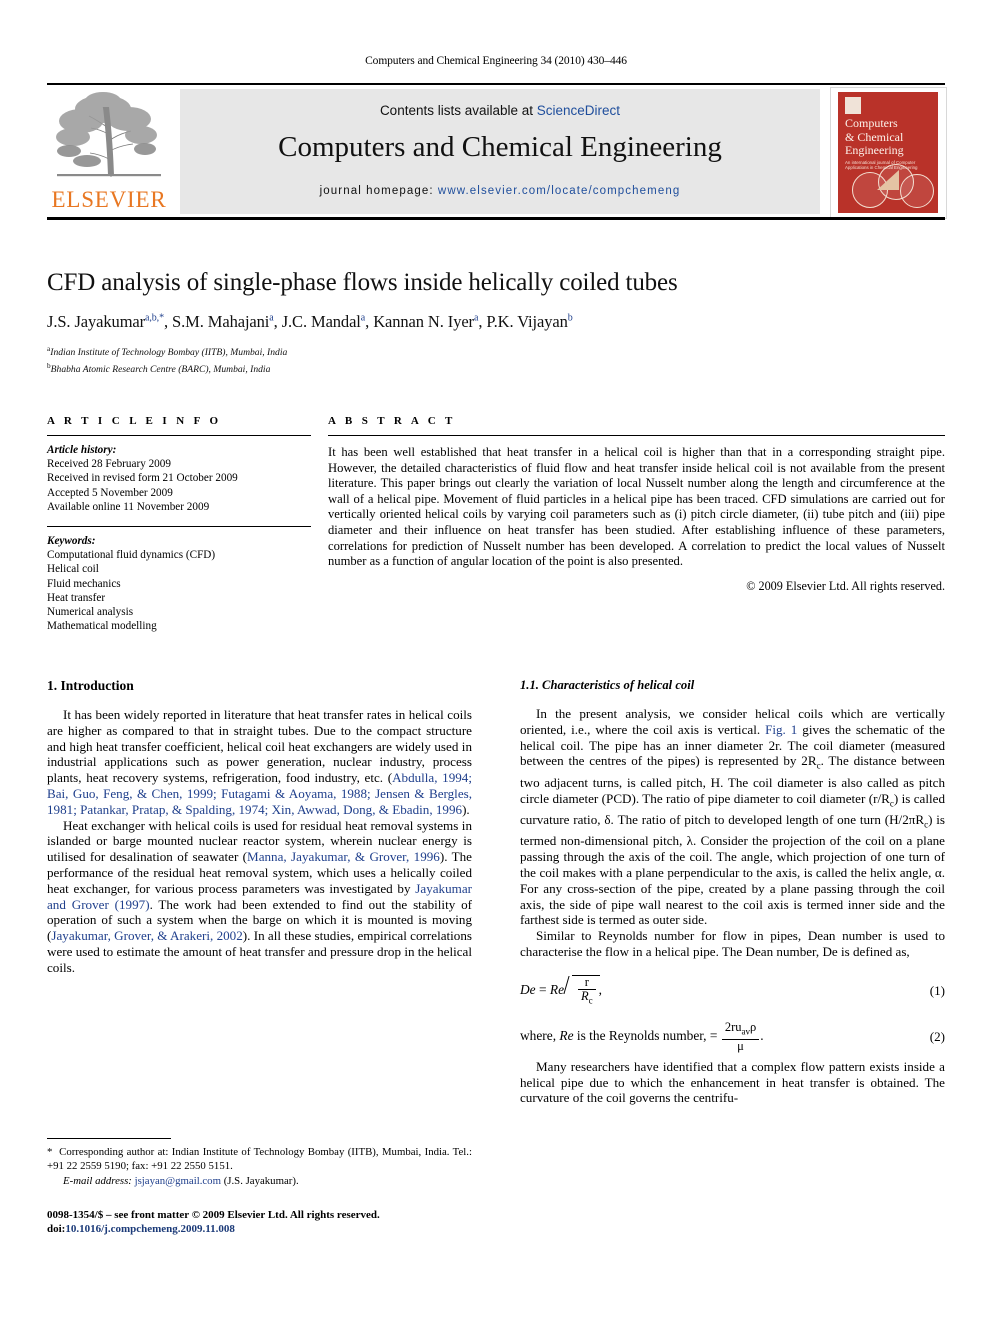 Image resolution: width=992 pixels, height=1323 pixels. What do you see at coordinates (134, 421) in the screenshot?
I see `article-info-heading: A R T I C L E I N F O` at bounding box center [134, 421].